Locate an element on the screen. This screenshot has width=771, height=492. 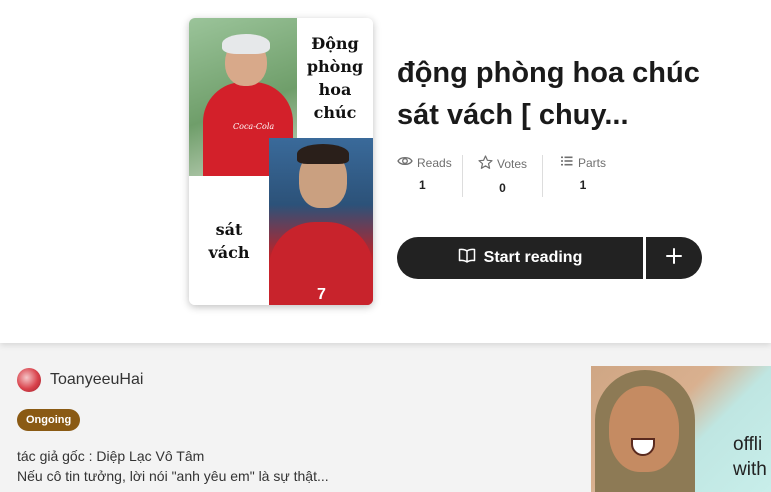
stat-parts-value: 1 is located at coordinates (583, 185).